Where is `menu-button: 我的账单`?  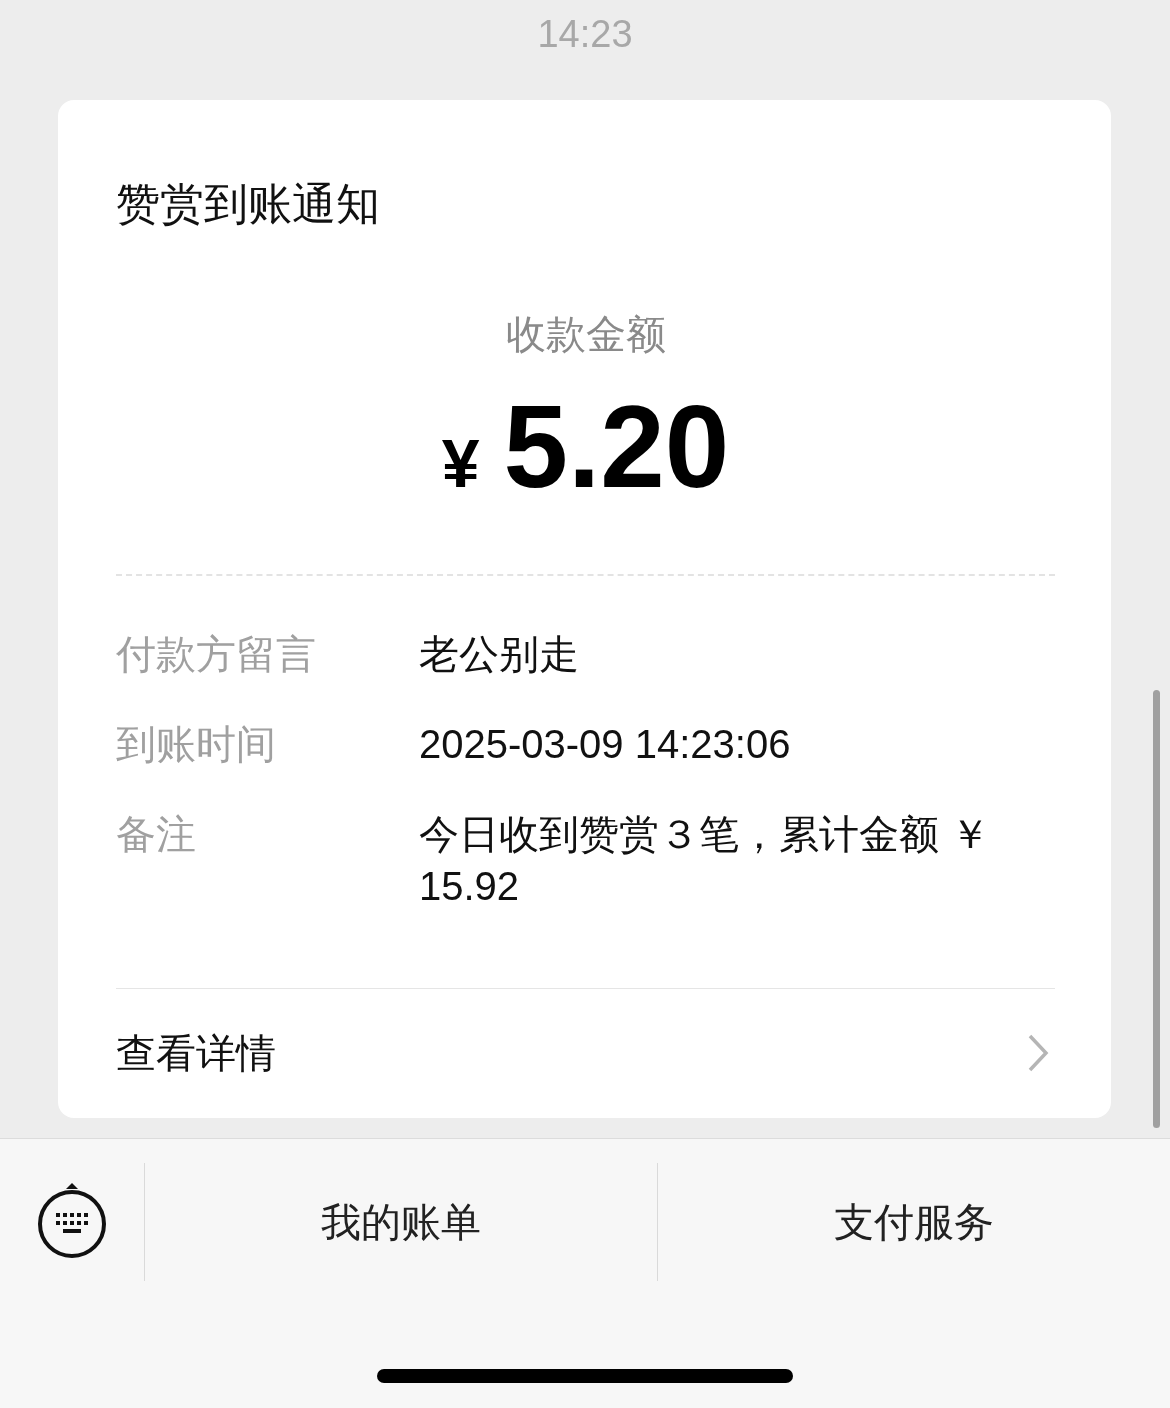 menu-button: 我的账单 is located at coordinates (401, 1222).